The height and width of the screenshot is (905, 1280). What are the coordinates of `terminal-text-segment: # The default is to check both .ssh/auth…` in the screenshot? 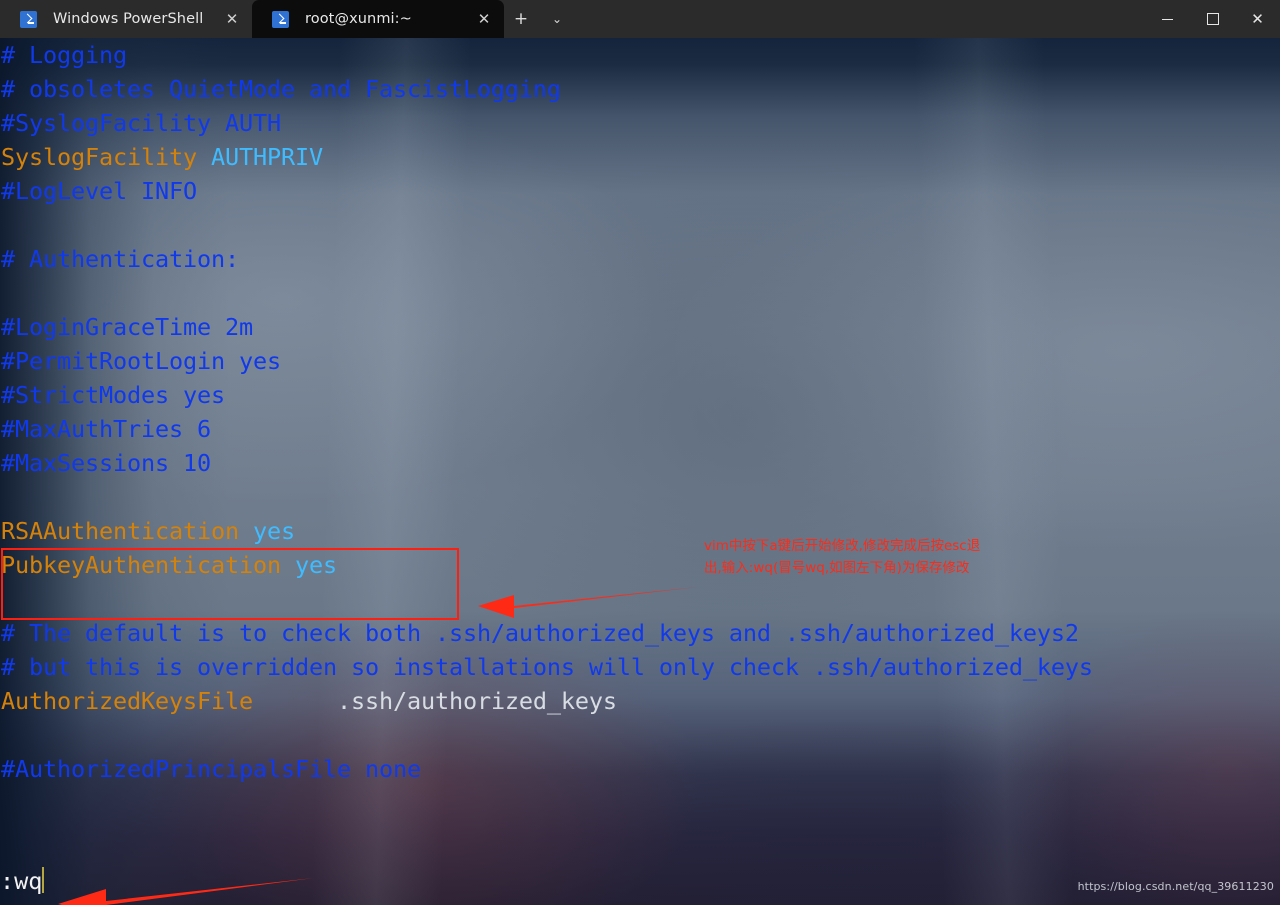 It's located at (540, 633).